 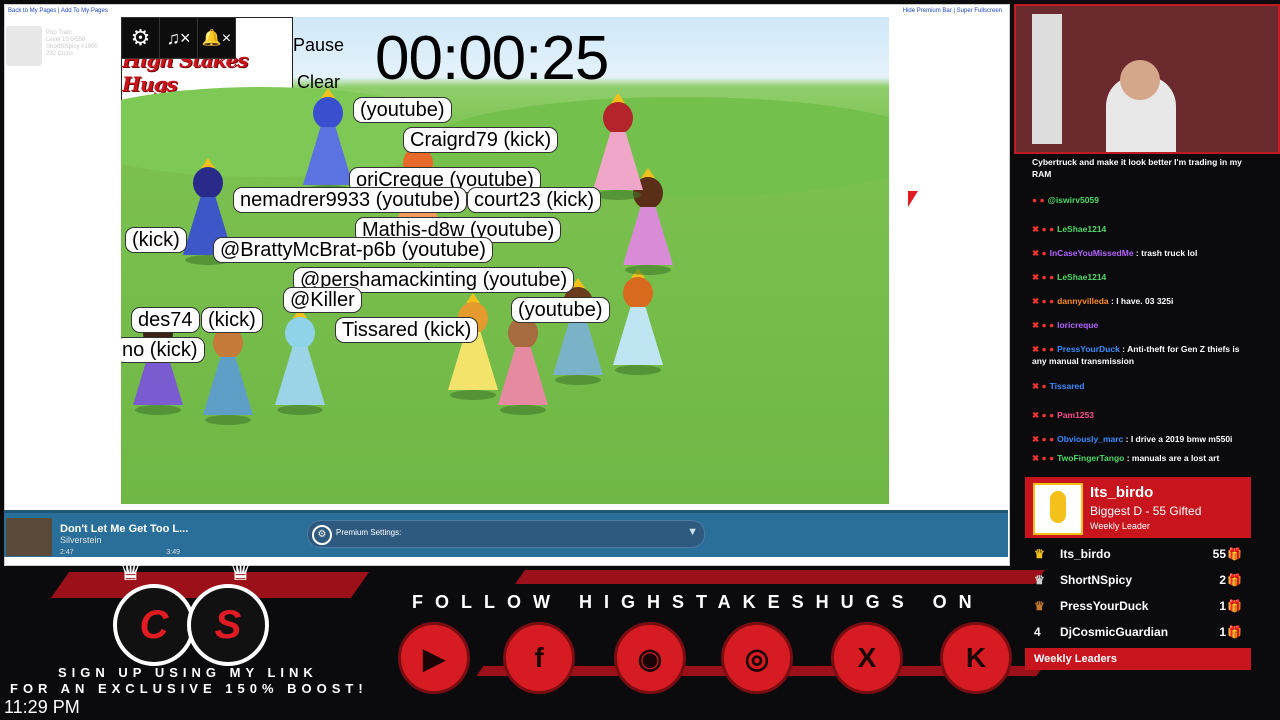 What do you see at coordinates (407, 330) in the screenshot?
I see `player-name-tag: Tissared (kick)` at bounding box center [407, 330].